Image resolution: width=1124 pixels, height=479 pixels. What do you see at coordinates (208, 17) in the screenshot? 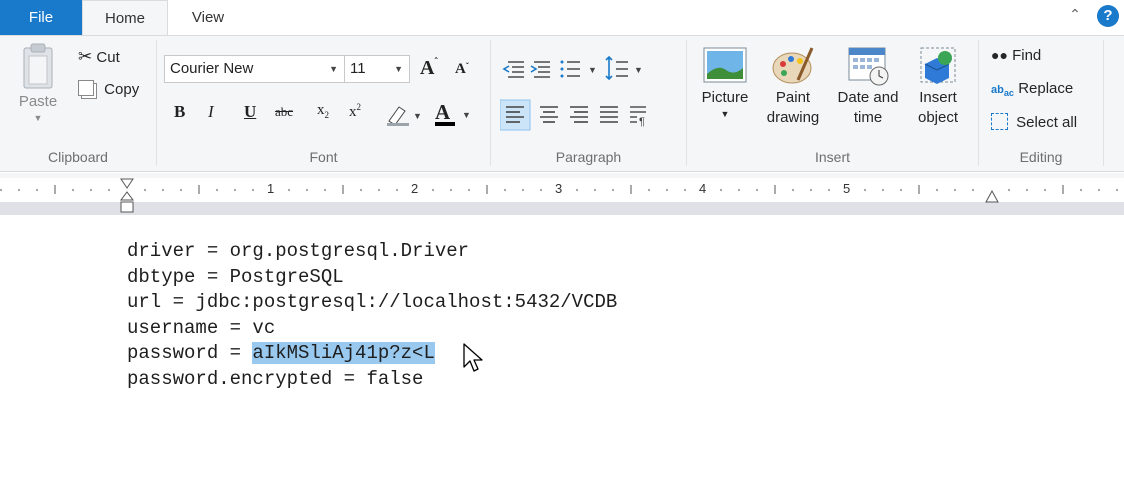
I see `tab-view: View` at bounding box center [208, 17].